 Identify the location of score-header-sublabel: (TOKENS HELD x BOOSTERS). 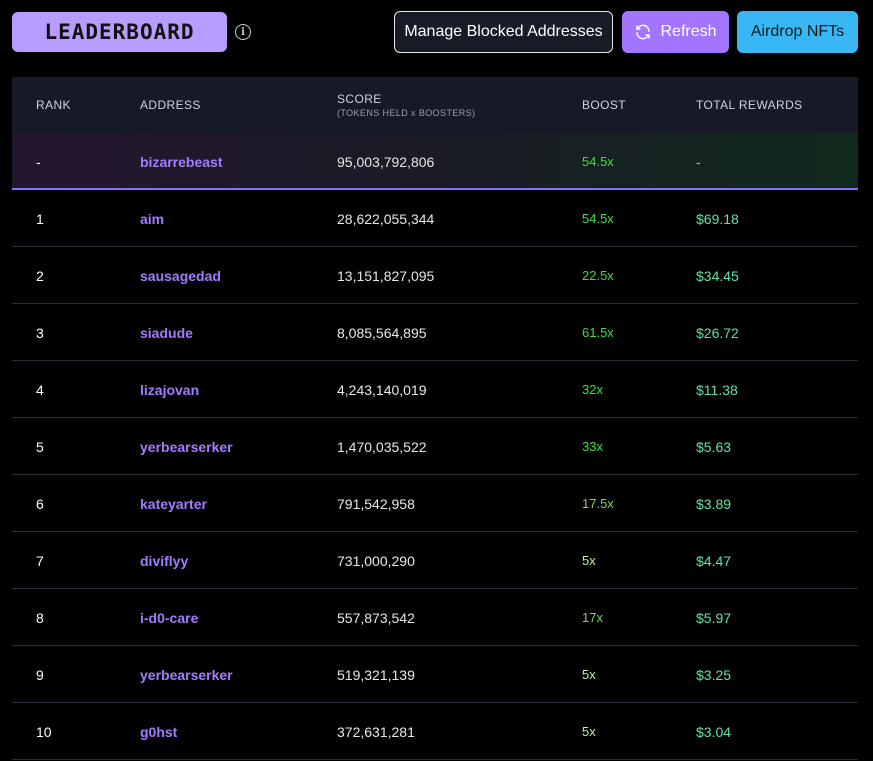
(406, 113).